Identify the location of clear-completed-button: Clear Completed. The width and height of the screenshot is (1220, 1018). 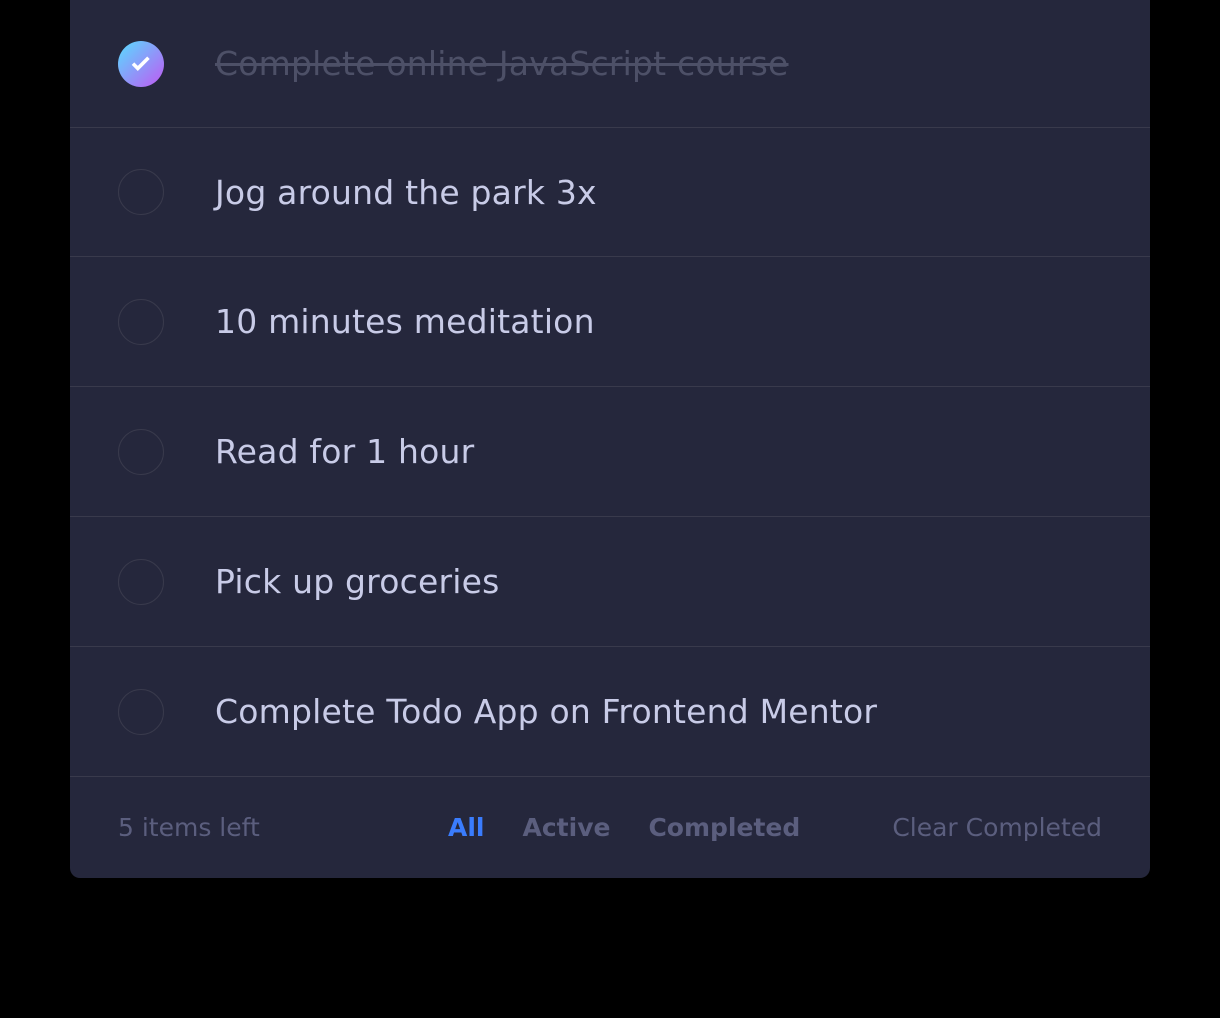
(997, 827).